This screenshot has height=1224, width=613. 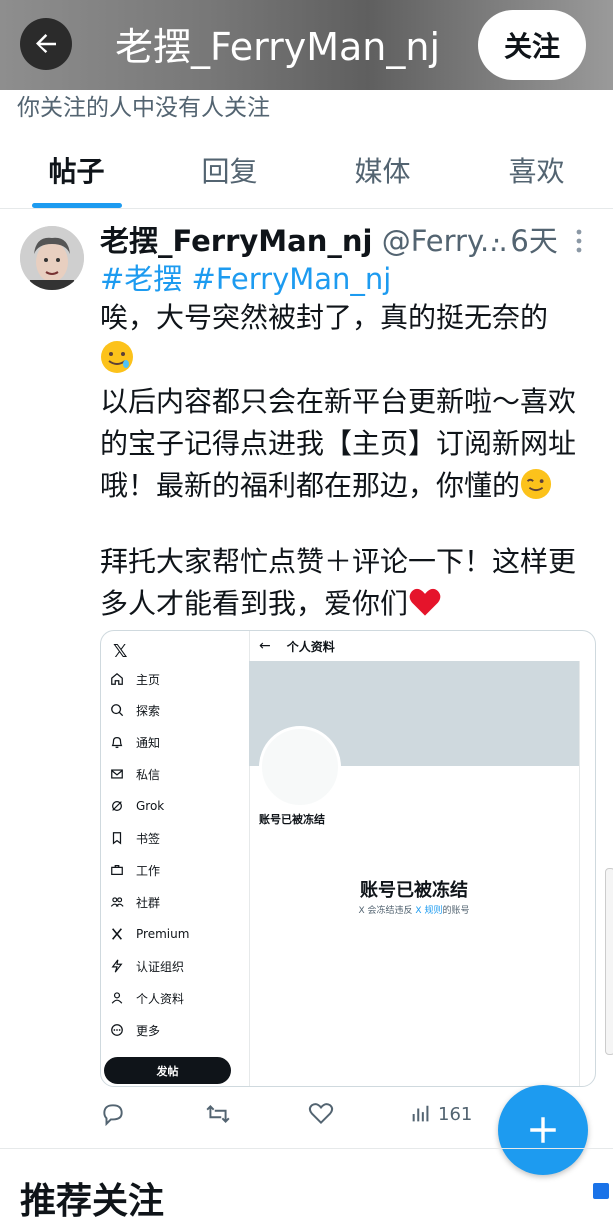 I want to click on views-button: 161, so click(x=441, y=1114).